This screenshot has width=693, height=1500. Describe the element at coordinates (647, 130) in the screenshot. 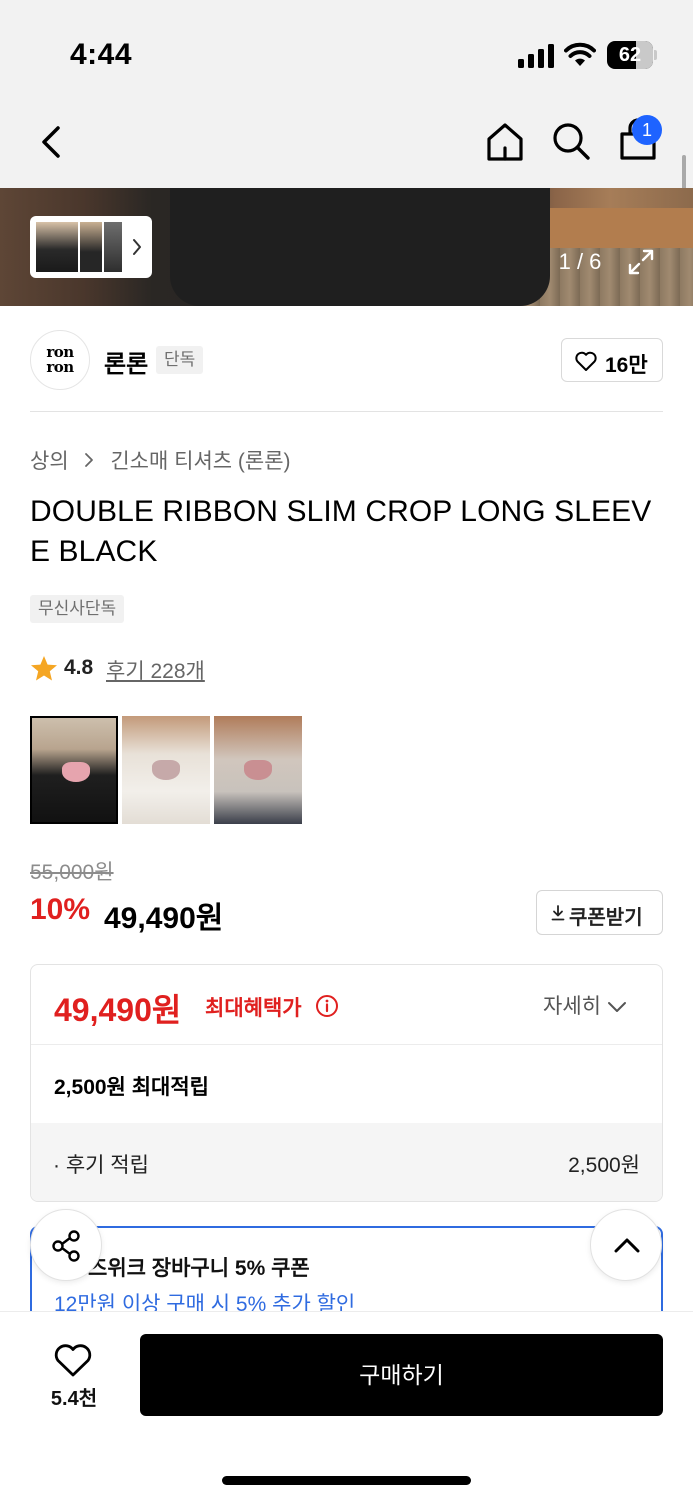

I see `cart-badge: 1` at that location.